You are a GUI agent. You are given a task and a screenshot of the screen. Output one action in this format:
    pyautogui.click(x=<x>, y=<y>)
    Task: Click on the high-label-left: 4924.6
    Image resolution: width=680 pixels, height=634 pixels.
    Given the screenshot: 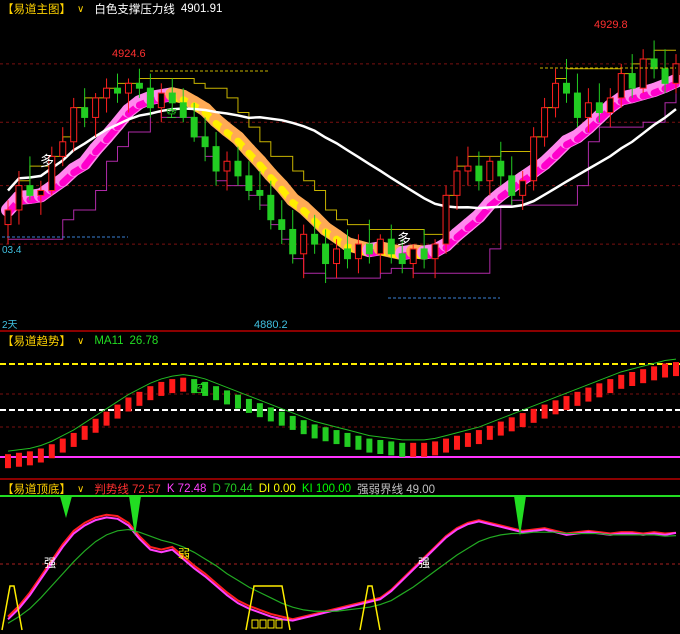 What is the action you would take?
    pyautogui.click(x=129, y=54)
    